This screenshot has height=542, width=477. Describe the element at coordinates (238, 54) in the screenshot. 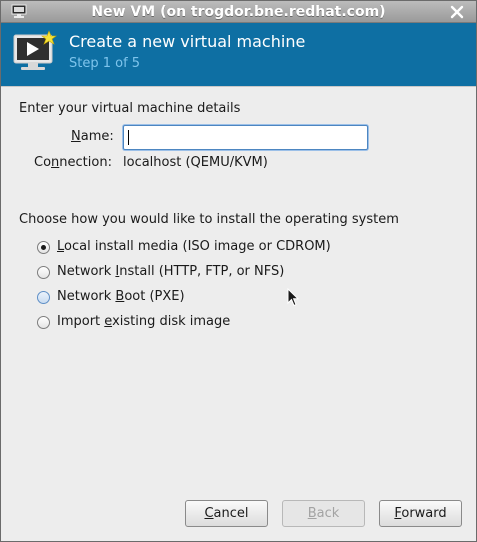

I see `wizard-header: Create a new virtual machine Step 1 of 5` at that location.